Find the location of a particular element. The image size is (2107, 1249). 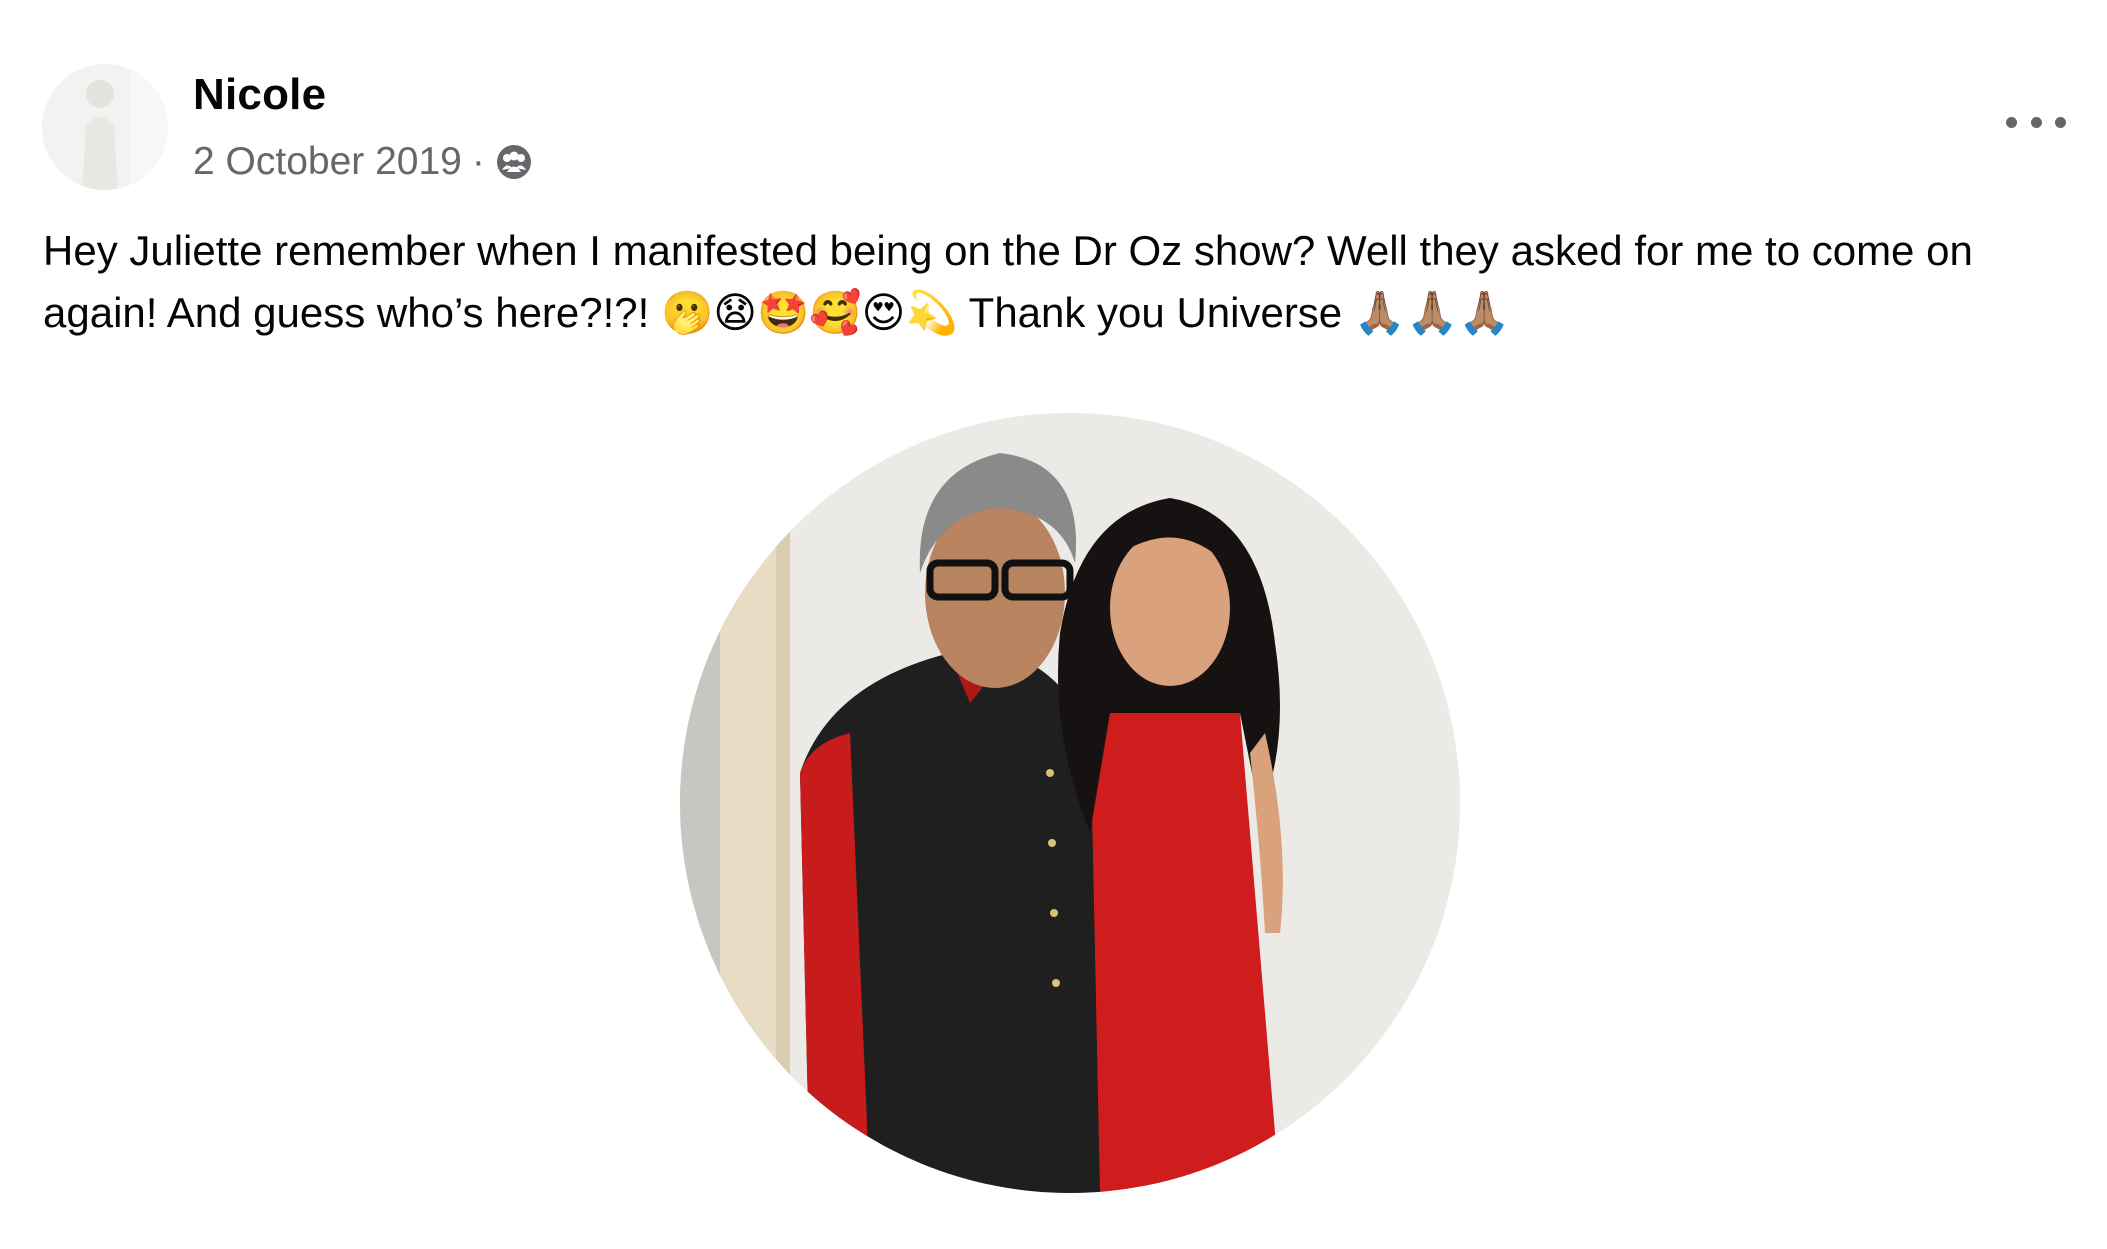

author-name: Nicole is located at coordinates (259, 95).